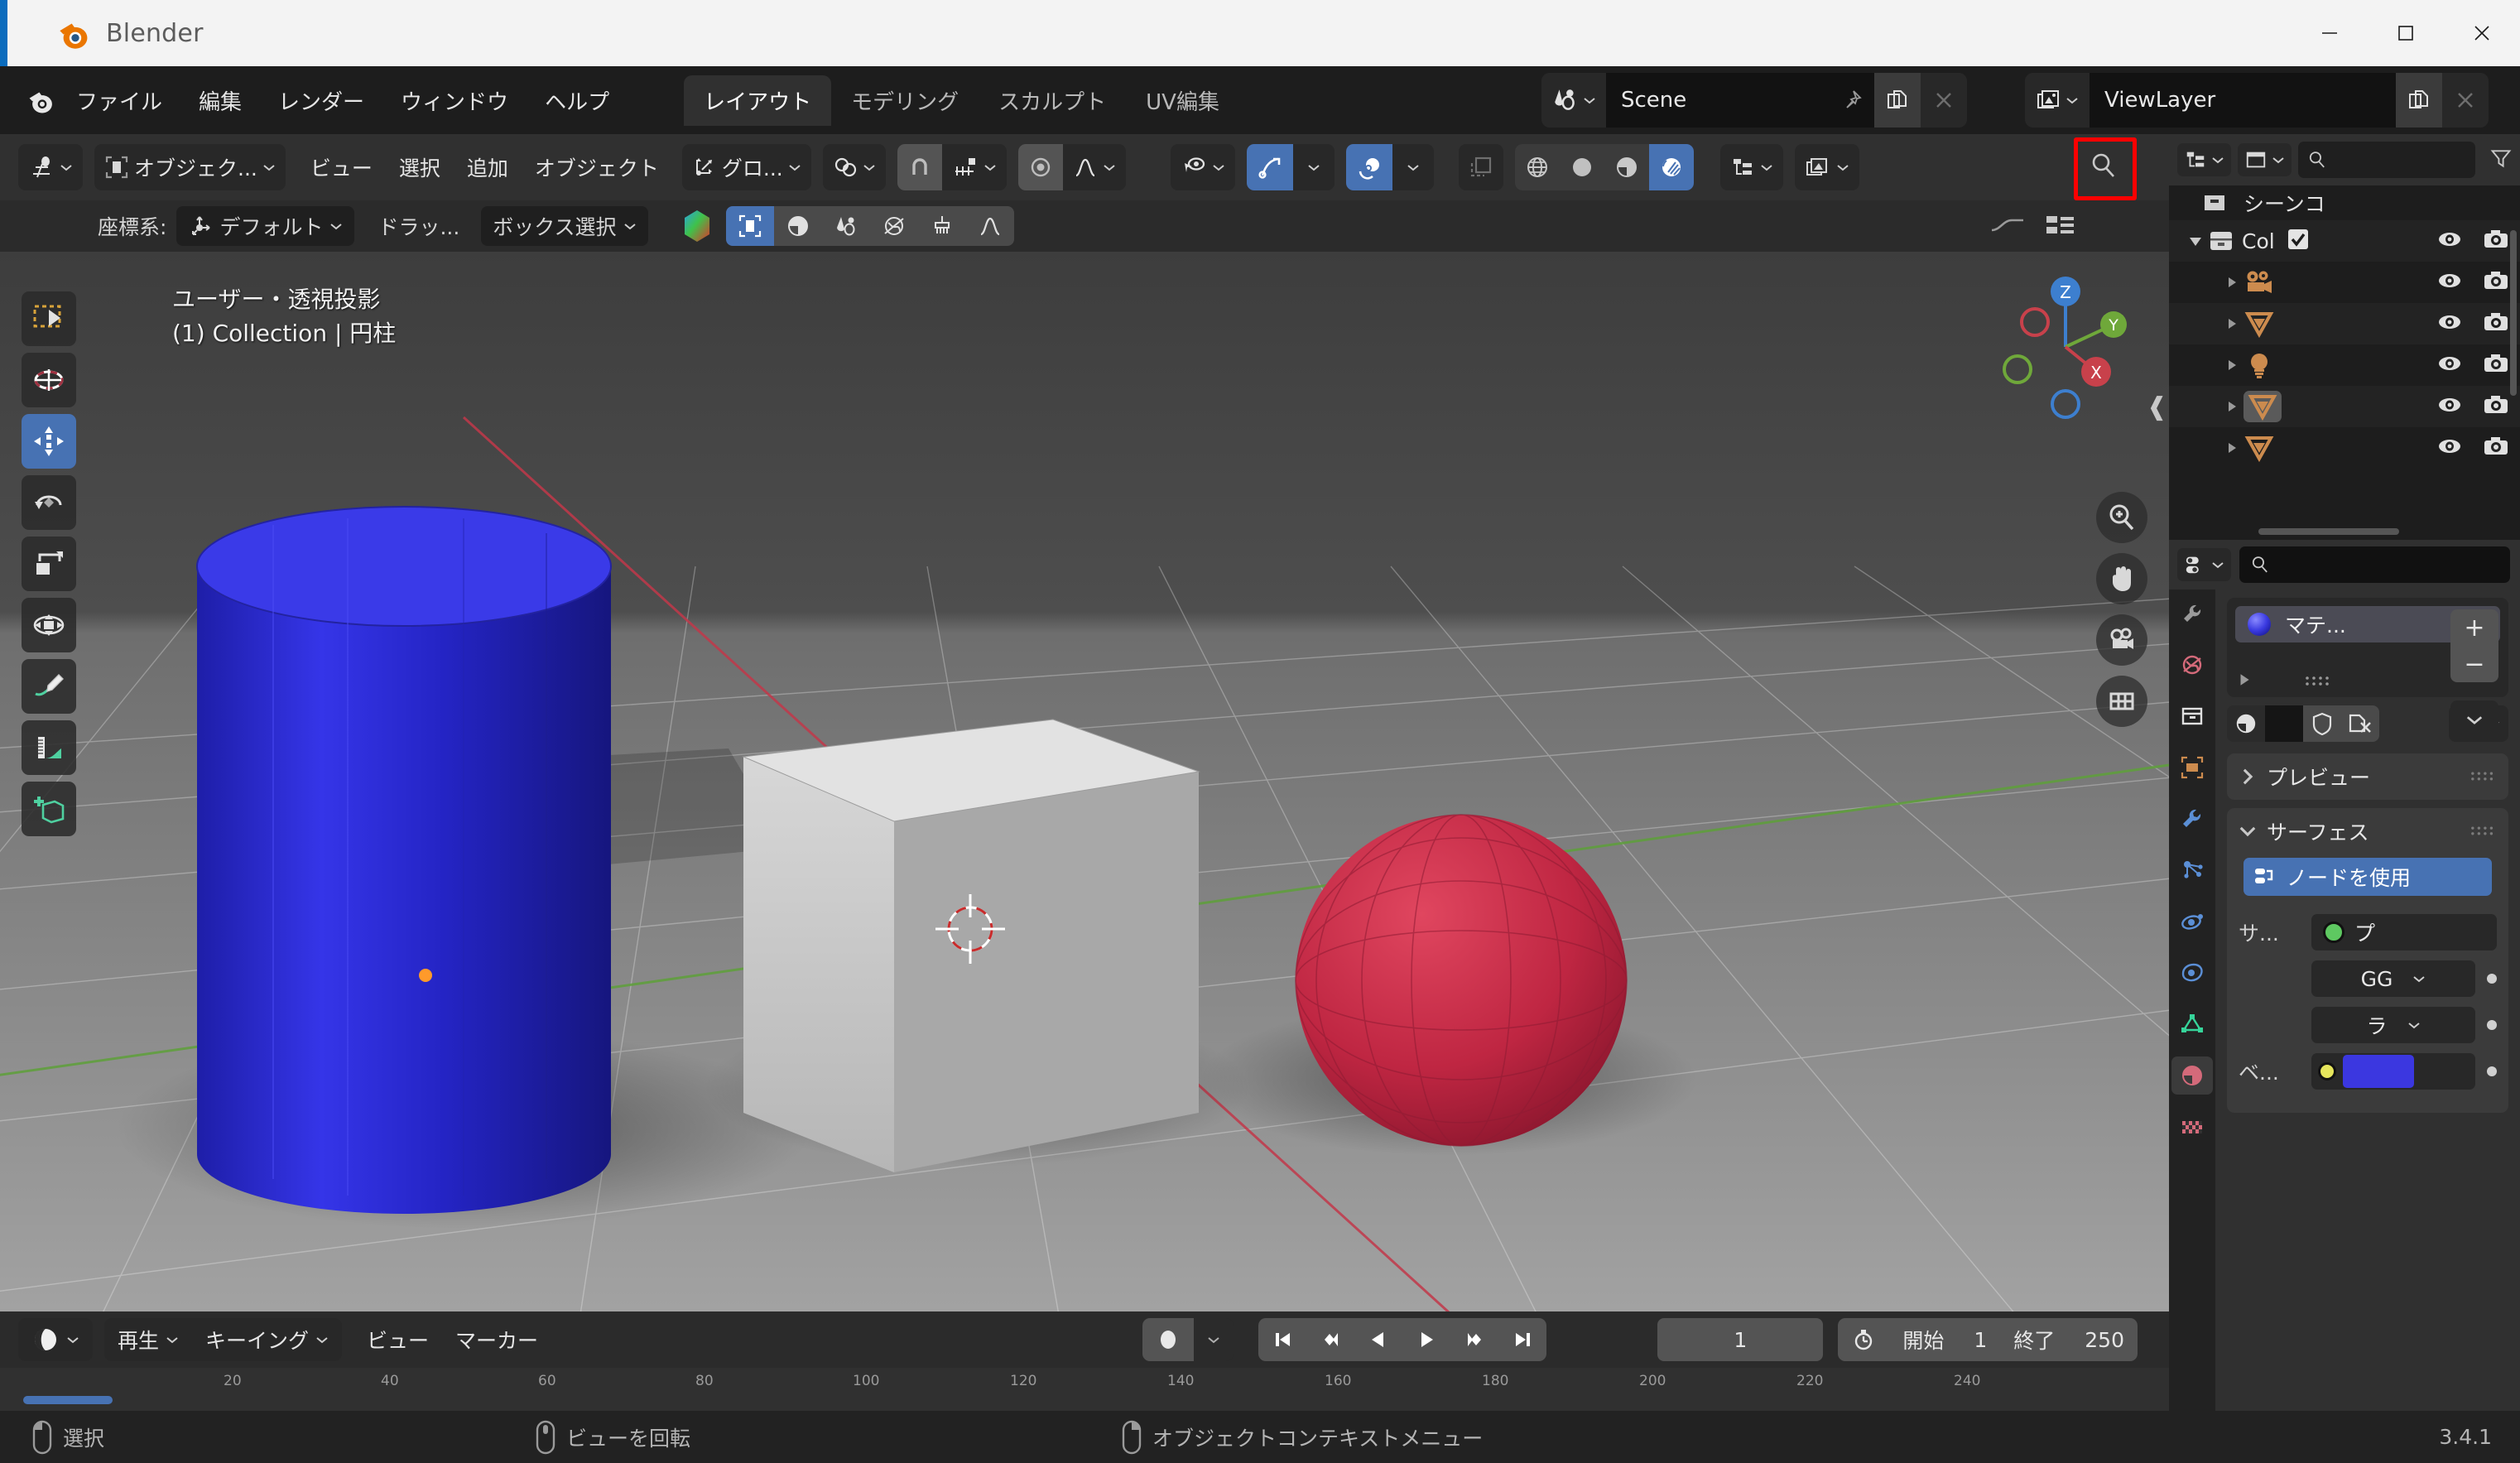 The image size is (2520, 1463). I want to click on close-button, so click(2482, 33).